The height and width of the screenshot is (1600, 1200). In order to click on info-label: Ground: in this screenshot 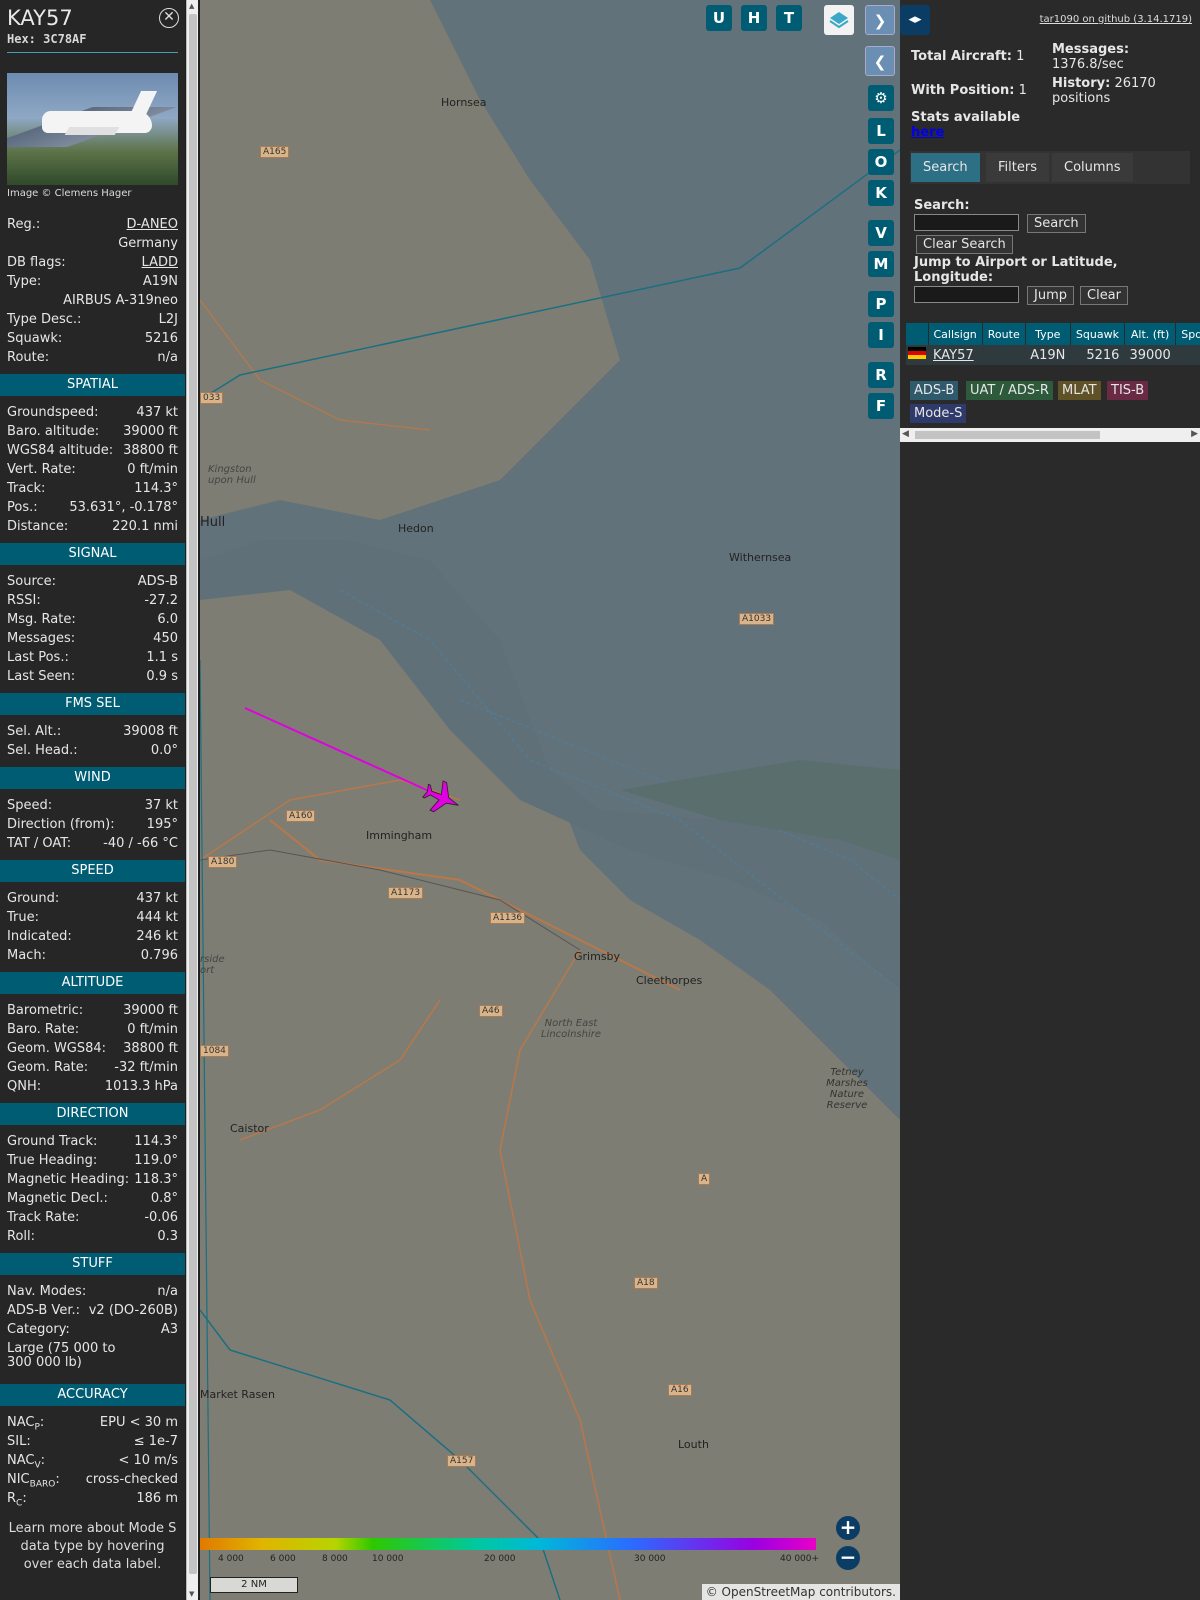, I will do `click(33, 898)`.